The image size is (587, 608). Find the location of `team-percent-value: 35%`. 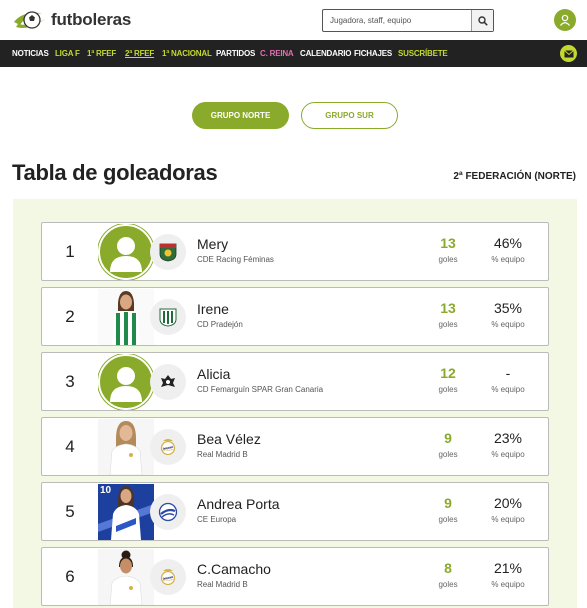

team-percent-value: 35% is located at coordinates (508, 308).